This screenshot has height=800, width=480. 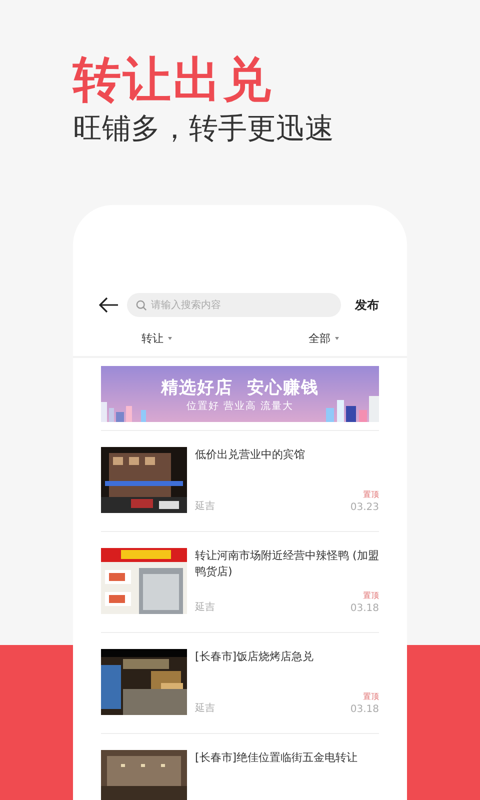 I want to click on listing-title: [长春市]绝佳位置临街五金电转让, so click(x=287, y=758).